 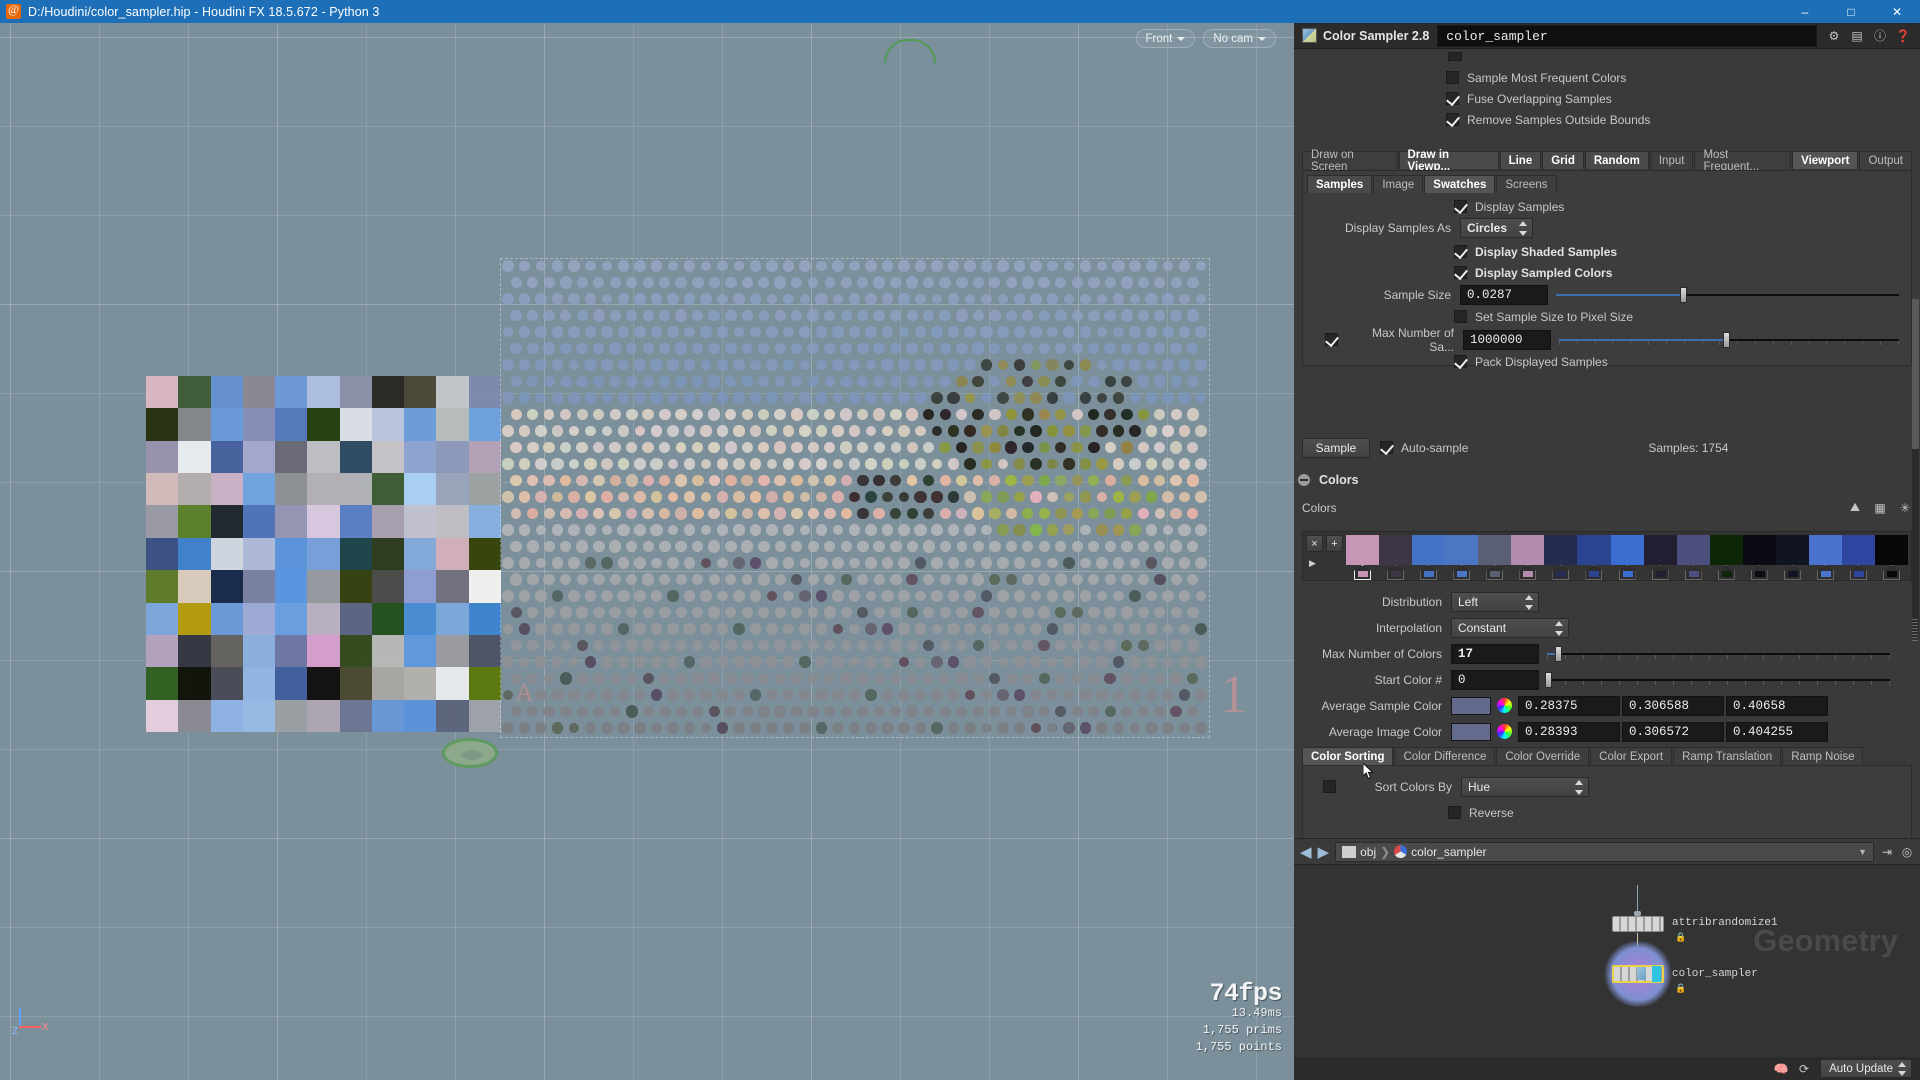 I want to click on ramp-buttons: × + ▶, so click(x=1326, y=556).